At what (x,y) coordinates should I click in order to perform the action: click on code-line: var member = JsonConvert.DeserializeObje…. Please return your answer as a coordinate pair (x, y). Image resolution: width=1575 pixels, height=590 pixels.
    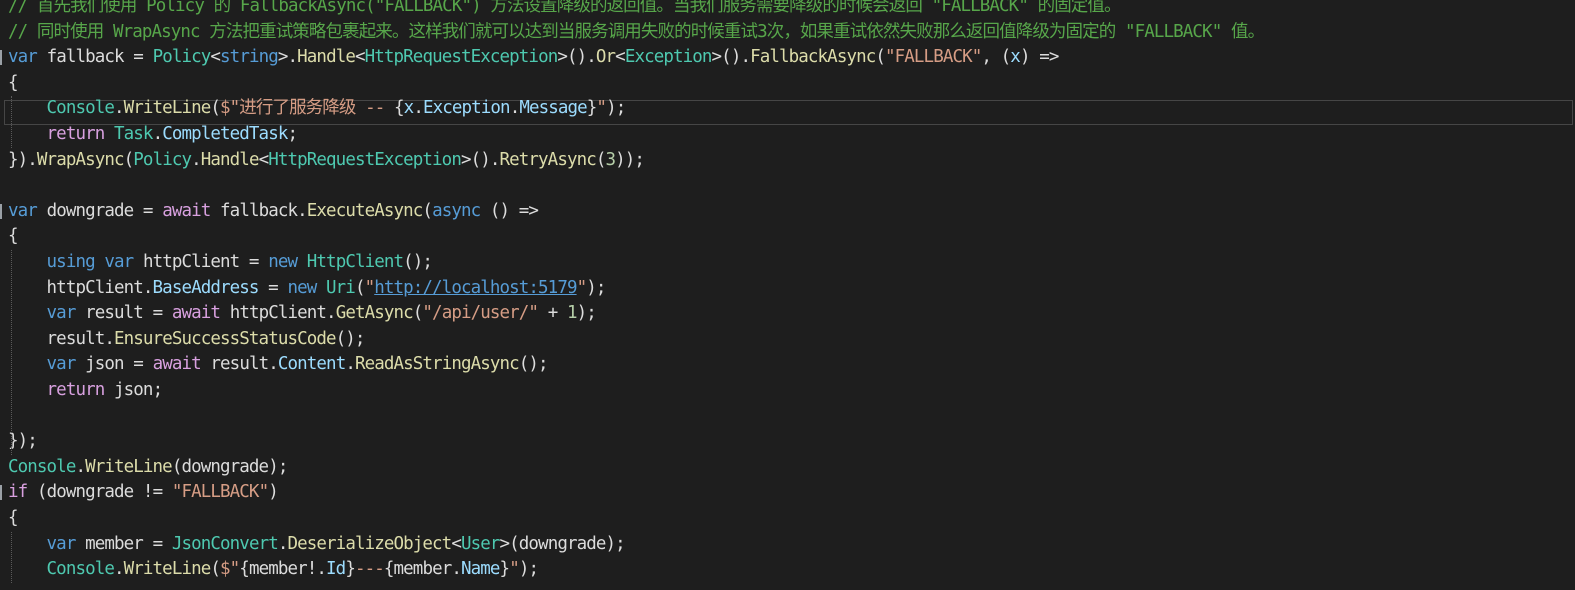
    Looking at the image, I should click on (787, 545).